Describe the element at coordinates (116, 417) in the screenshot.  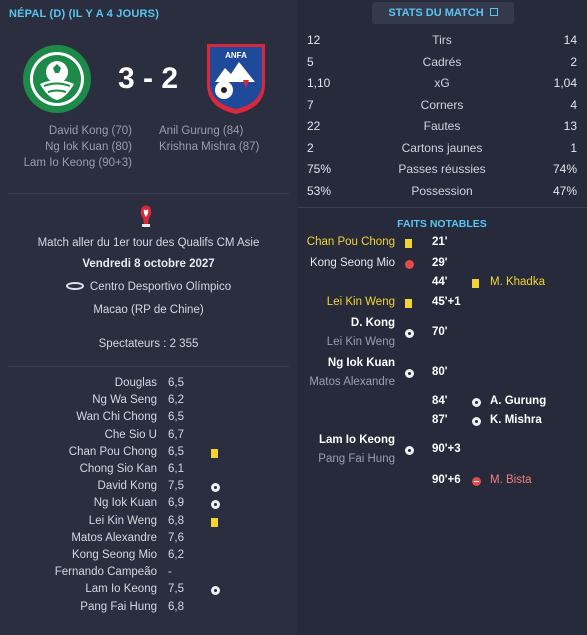
I see `player-name: Wan Chi Chong` at that location.